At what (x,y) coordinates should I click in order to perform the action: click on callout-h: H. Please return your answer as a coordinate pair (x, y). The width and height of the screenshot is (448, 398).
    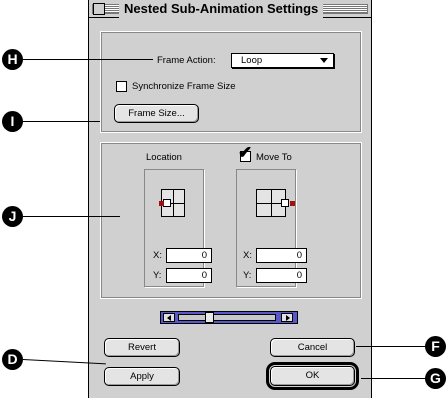
    Looking at the image, I should click on (12, 59).